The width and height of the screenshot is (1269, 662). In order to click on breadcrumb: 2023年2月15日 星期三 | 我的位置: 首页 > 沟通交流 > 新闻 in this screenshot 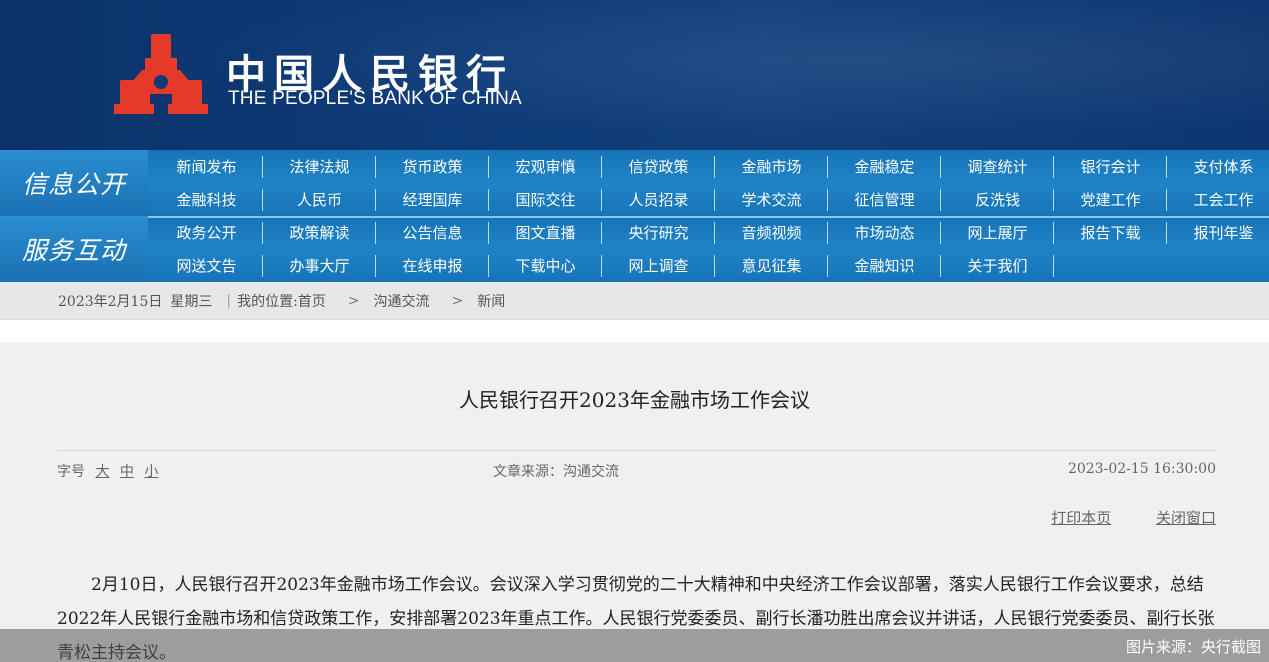, I will do `click(634, 301)`.